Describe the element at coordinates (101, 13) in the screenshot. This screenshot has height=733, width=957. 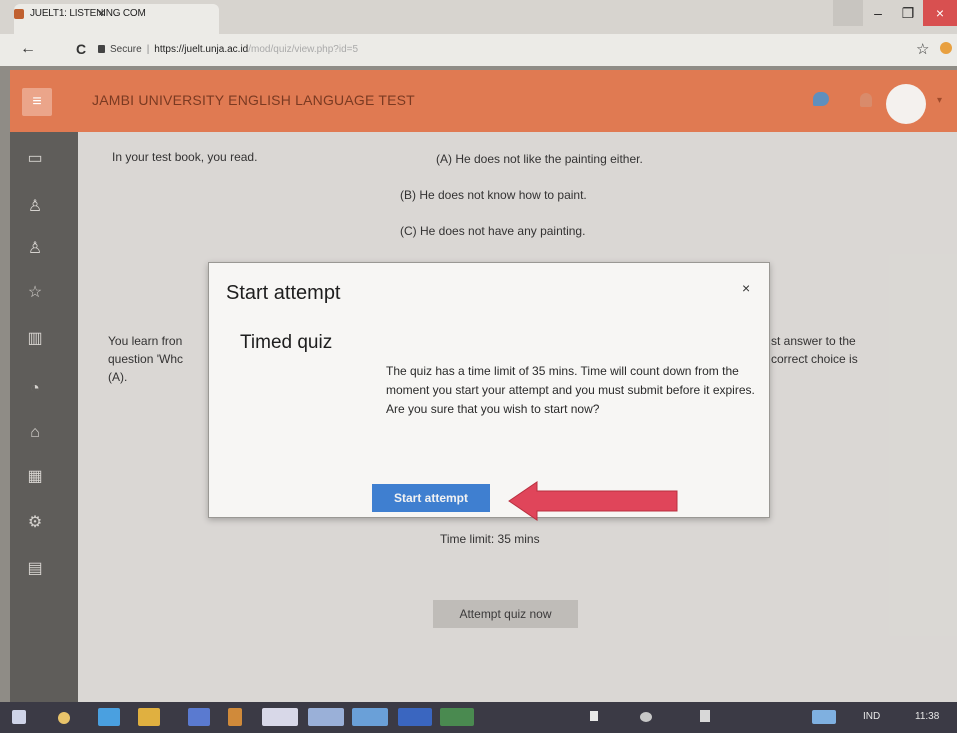
I see `tab-close-icon: ×` at that location.